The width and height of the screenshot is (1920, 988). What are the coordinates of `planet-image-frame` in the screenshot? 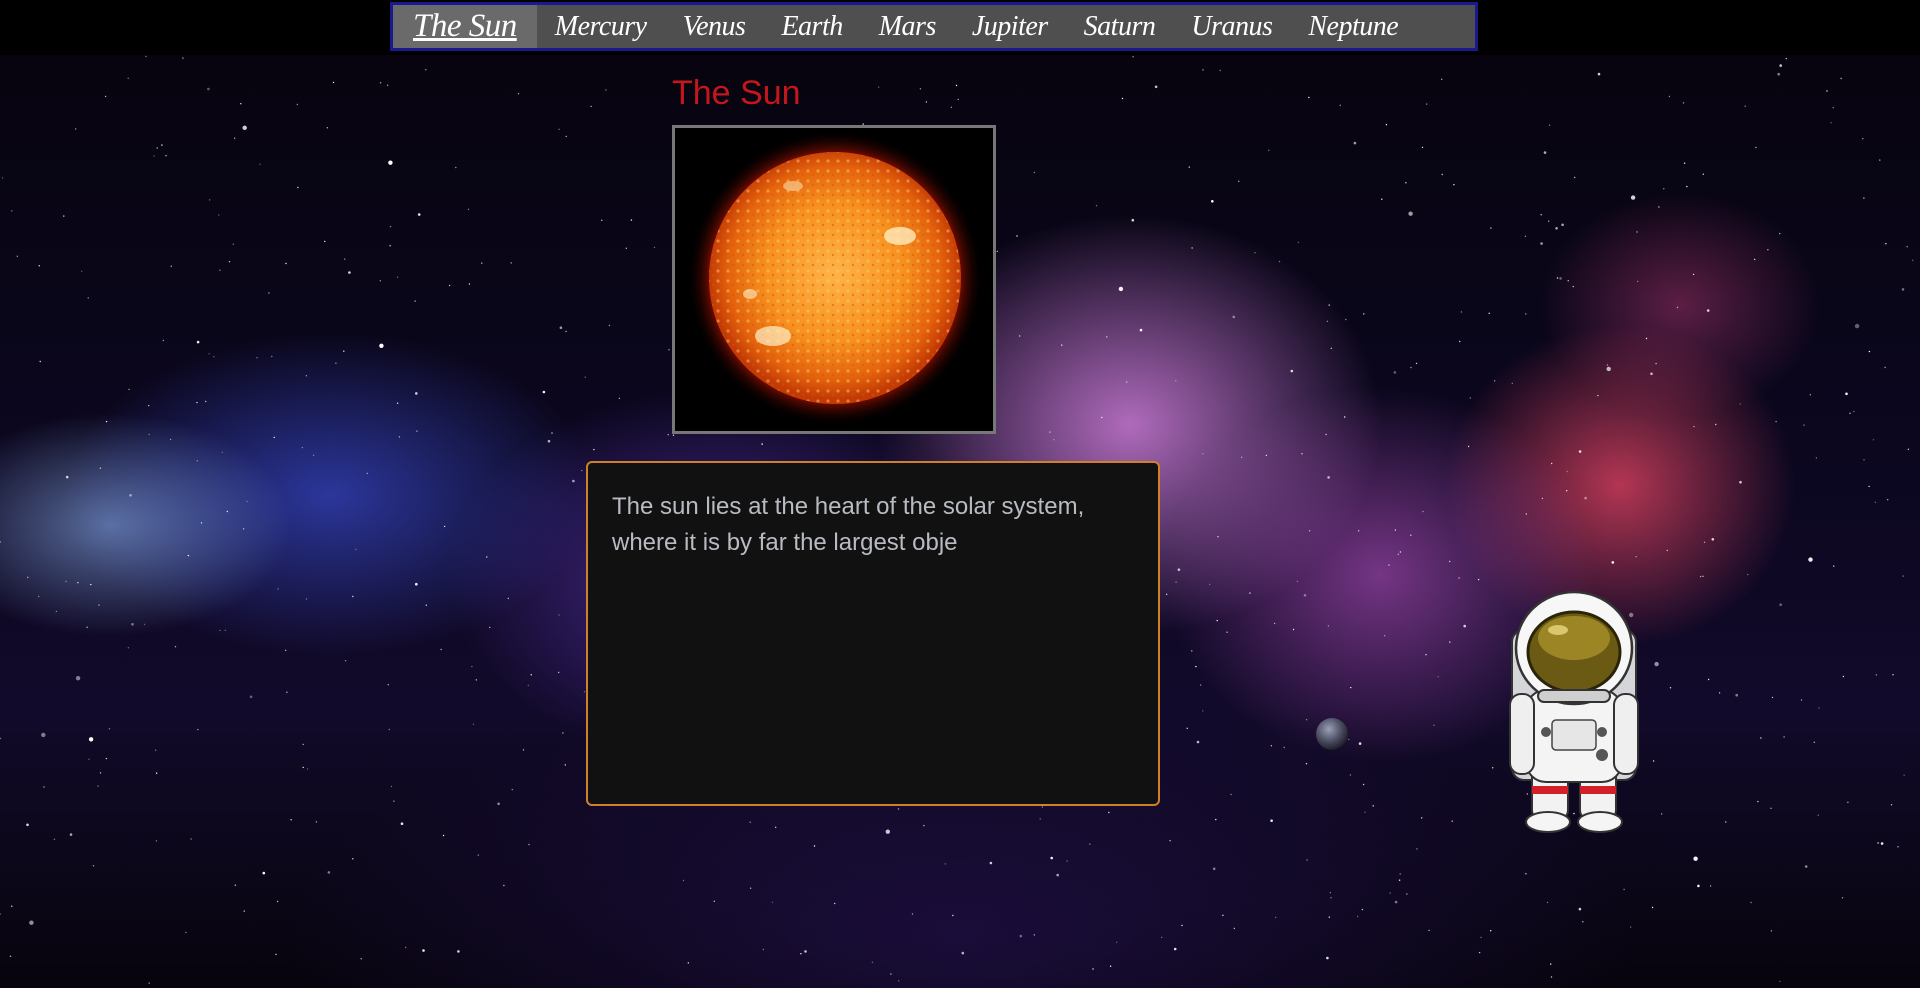 It's located at (834, 279).